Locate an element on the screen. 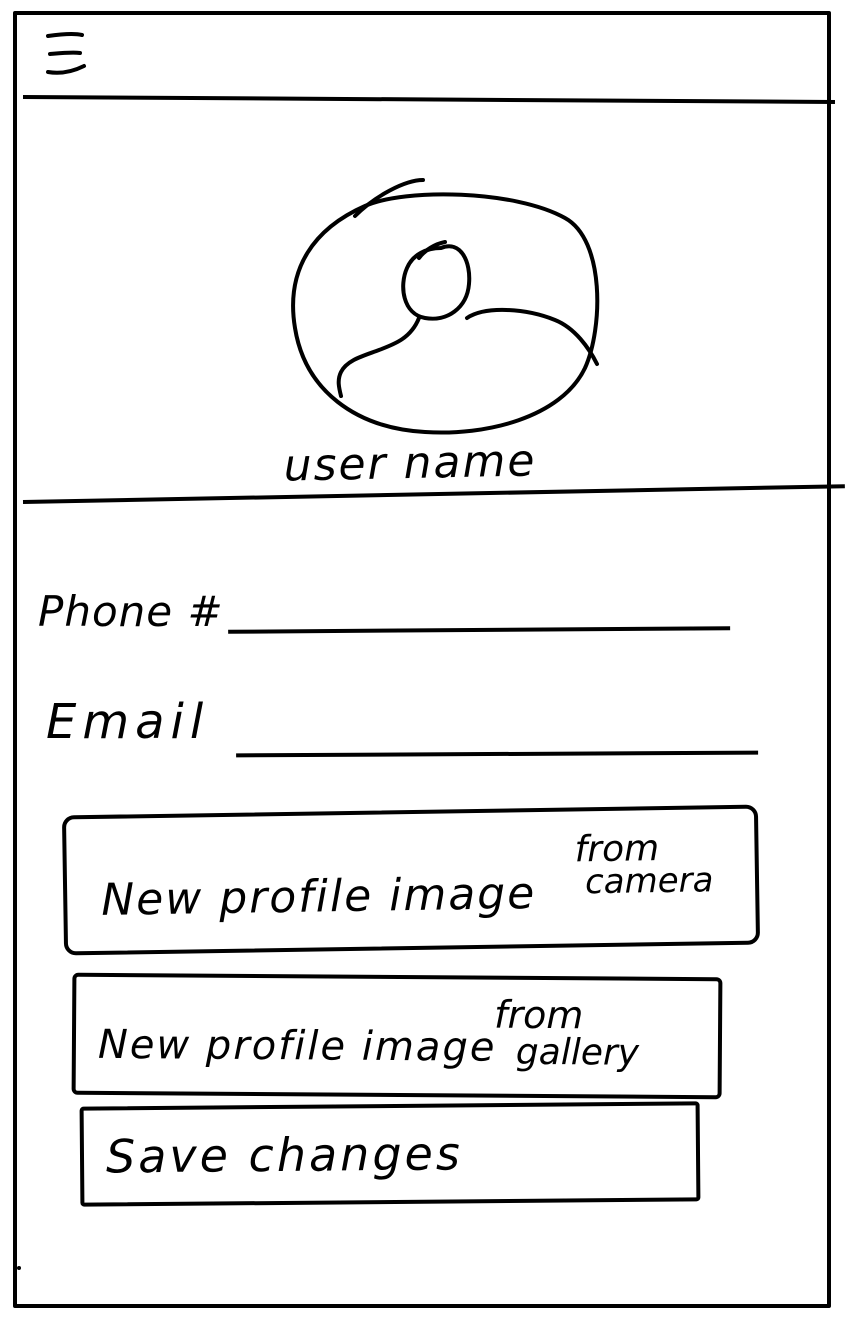  gallery-button-label-from: from is located at coordinates (538, 1015).